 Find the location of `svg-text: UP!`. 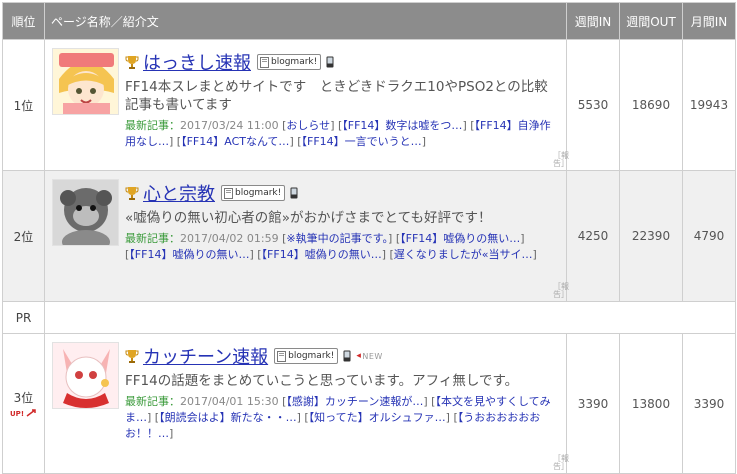

svg-text: UP! is located at coordinates (17, 414).